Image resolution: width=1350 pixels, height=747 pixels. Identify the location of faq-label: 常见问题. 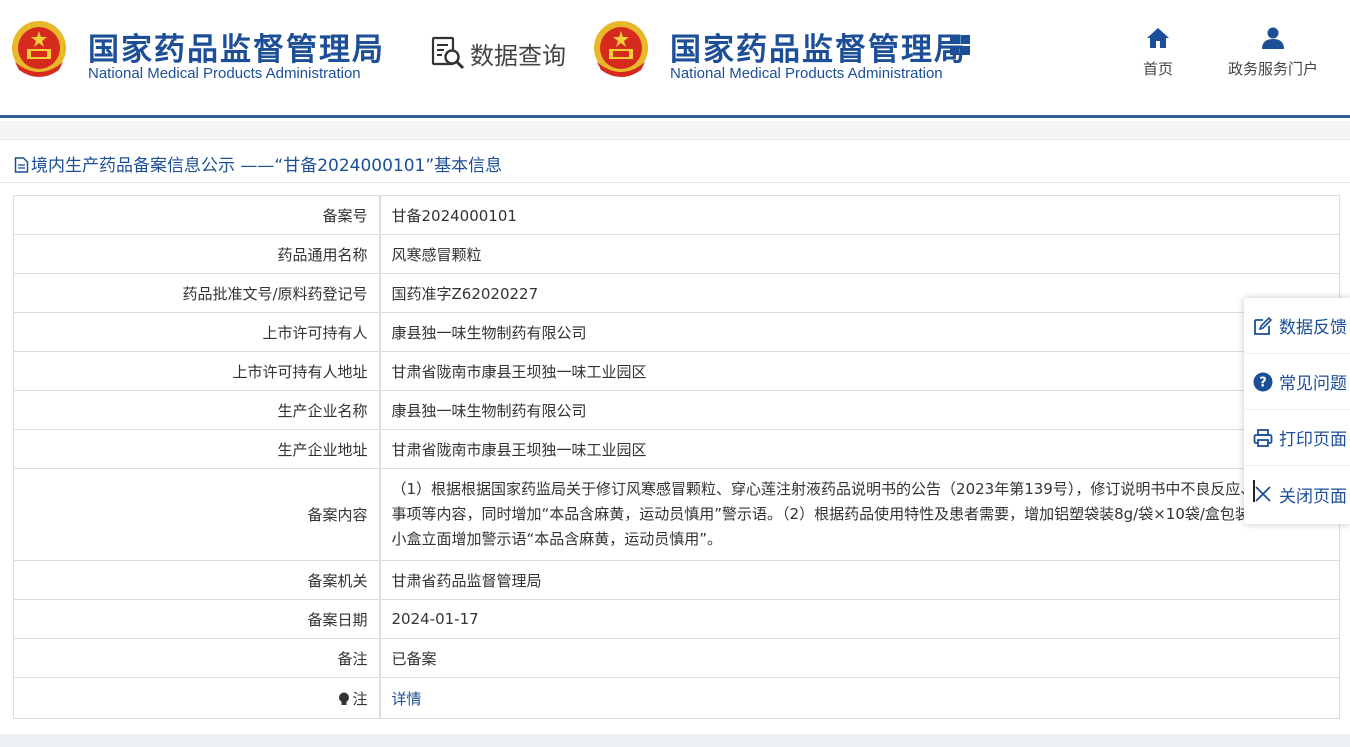
(1313, 384).